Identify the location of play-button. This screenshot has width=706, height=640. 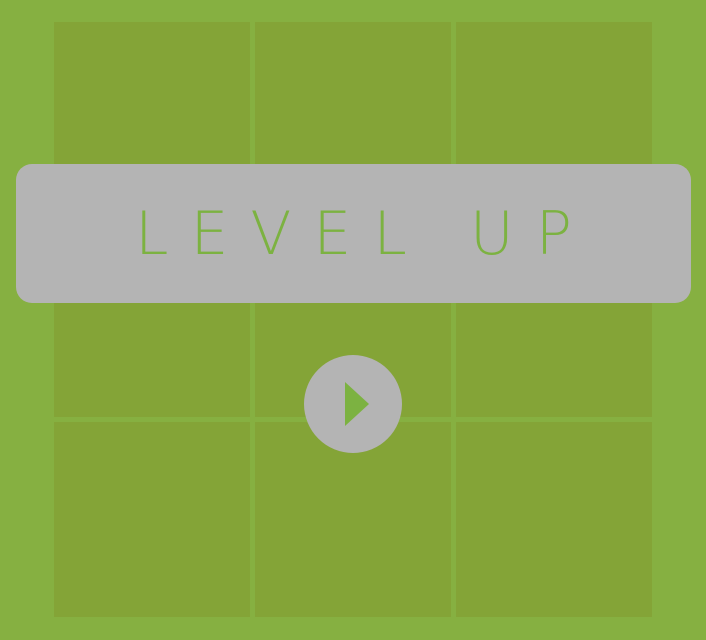
(353, 404).